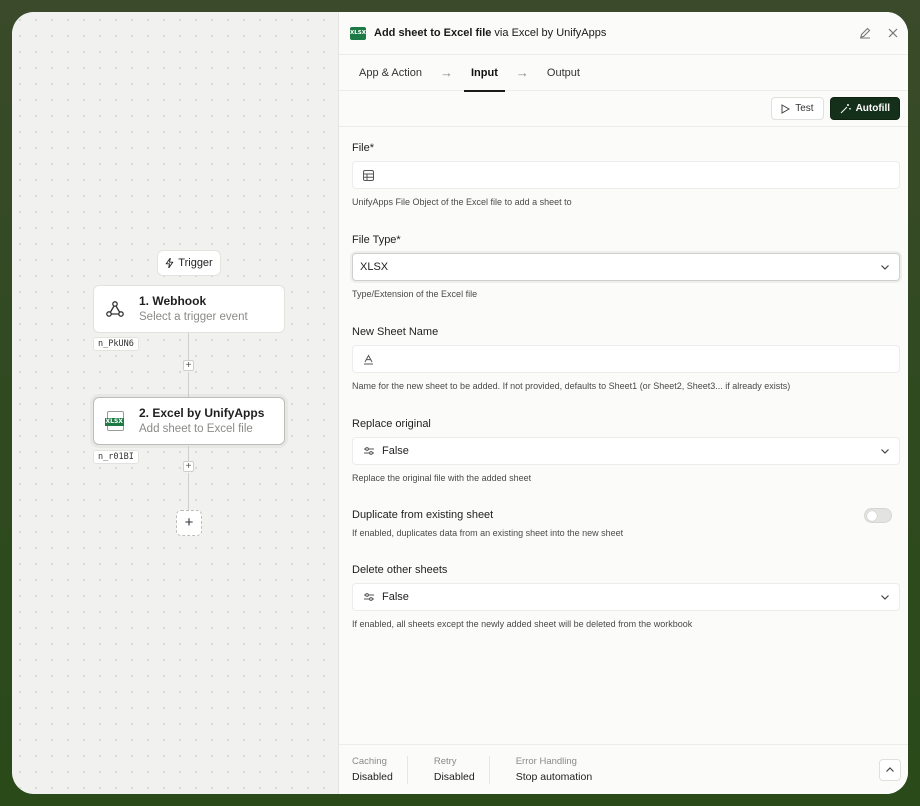  What do you see at coordinates (391, 424) in the screenshot?
I see `replace-original-label: Replace original` at bounding box center [391, 424].